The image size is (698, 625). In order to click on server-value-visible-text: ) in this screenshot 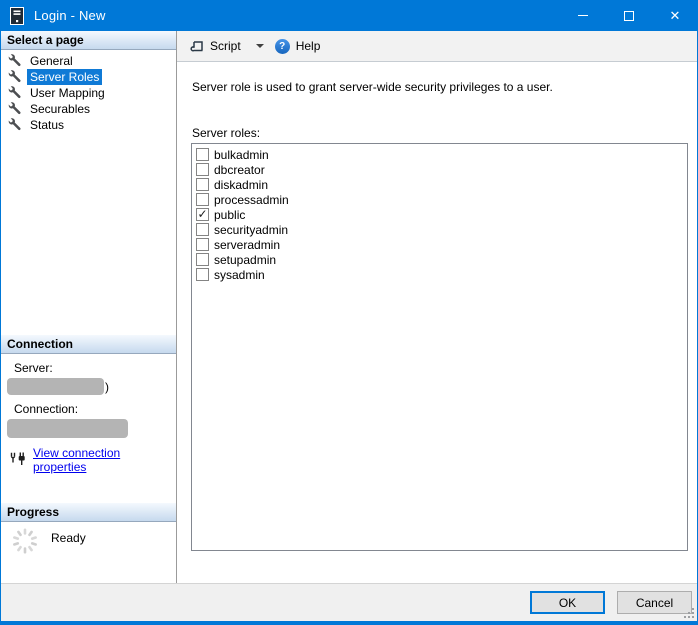, I will do `click(107, 386)`.